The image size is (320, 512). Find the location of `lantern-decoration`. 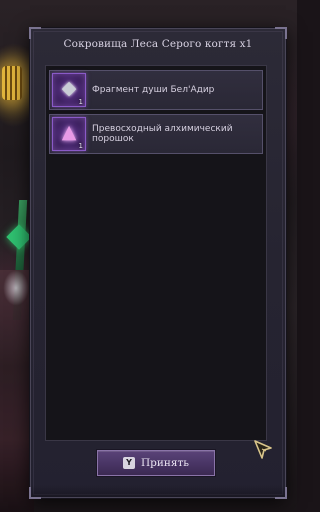

lantern-decoration is located at coordinates (12, 83).